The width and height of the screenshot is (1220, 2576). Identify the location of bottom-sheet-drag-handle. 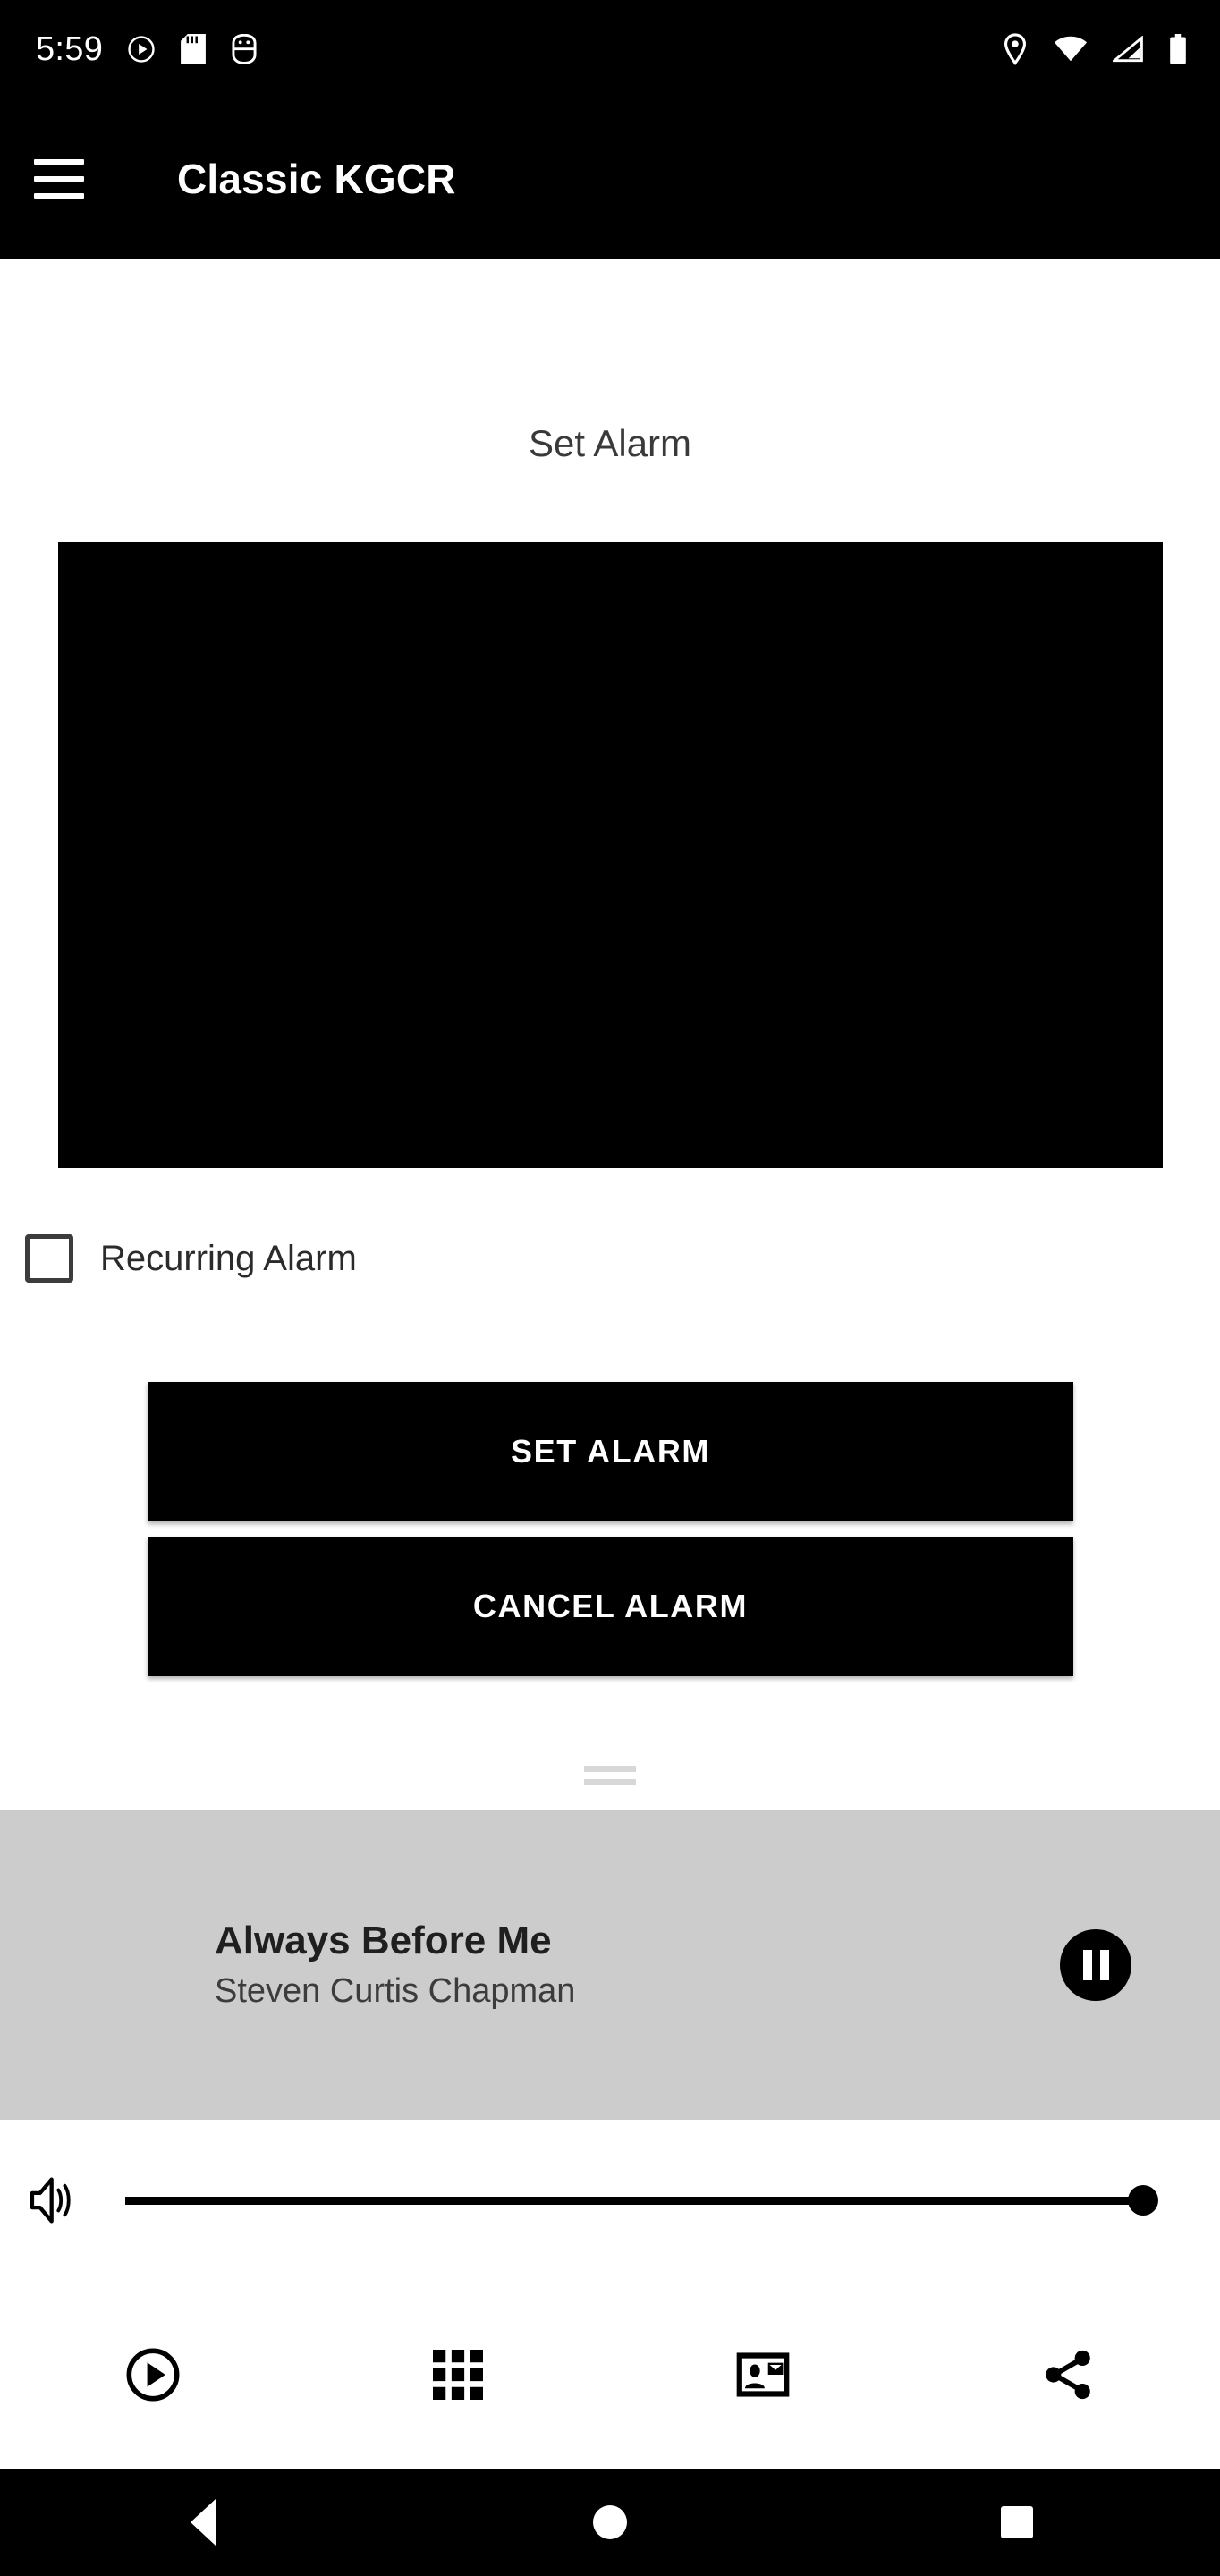
(610, 1775).